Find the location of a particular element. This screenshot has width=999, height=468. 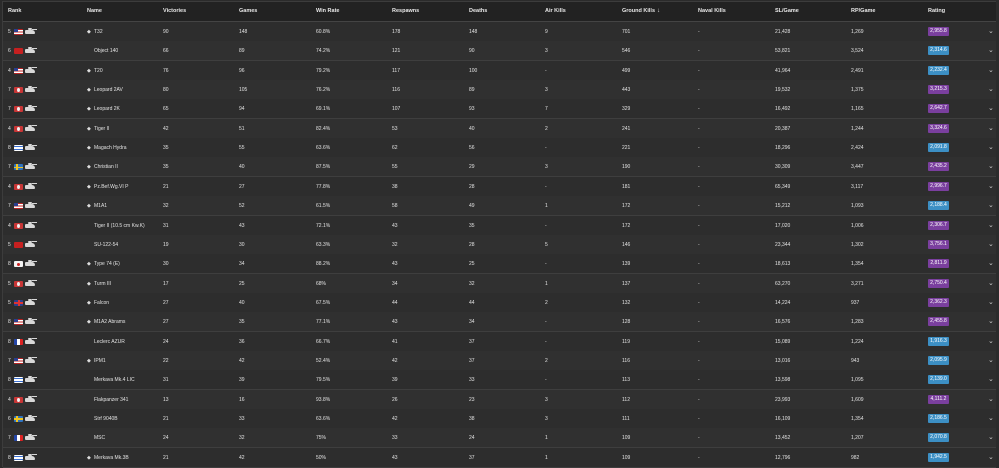

vehicle-name: MSC is located at coordinates (99, 438).